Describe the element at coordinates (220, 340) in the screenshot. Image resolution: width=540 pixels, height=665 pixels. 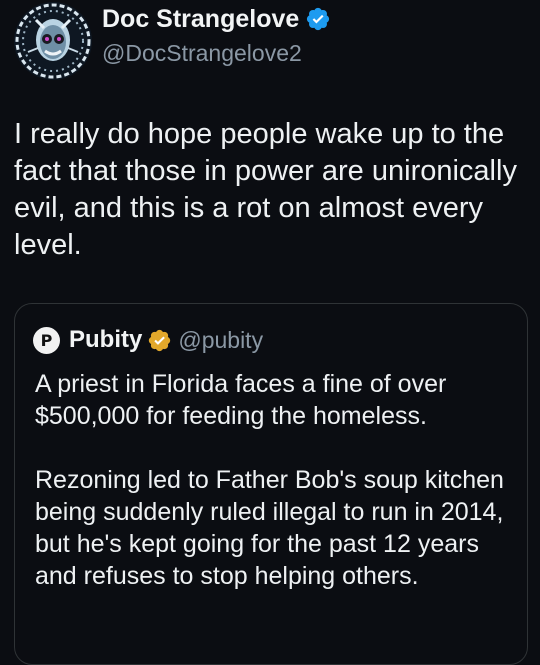
I see `quote-author-handle: @pubity` at that location.